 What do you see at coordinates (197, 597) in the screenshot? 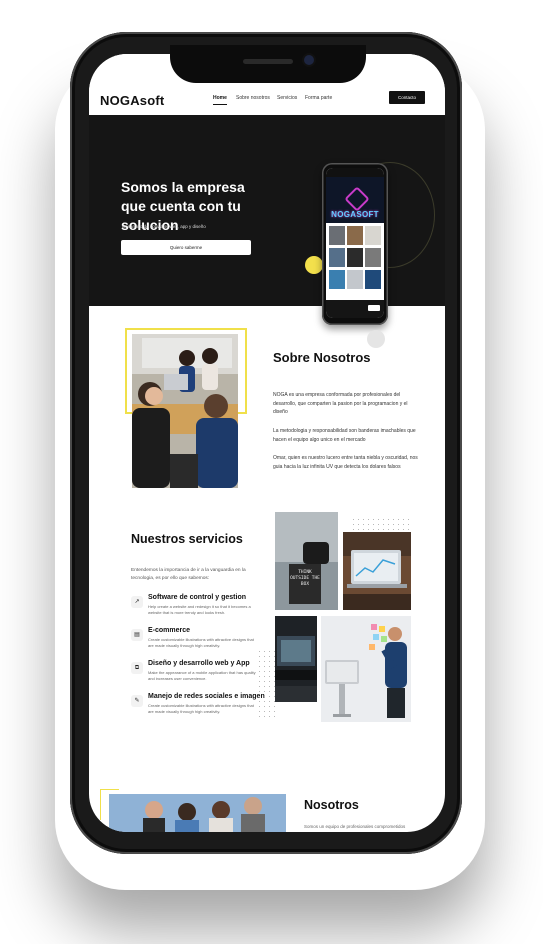
I see `service-name: Software de control y gestion` at bounding box center [197, 597].